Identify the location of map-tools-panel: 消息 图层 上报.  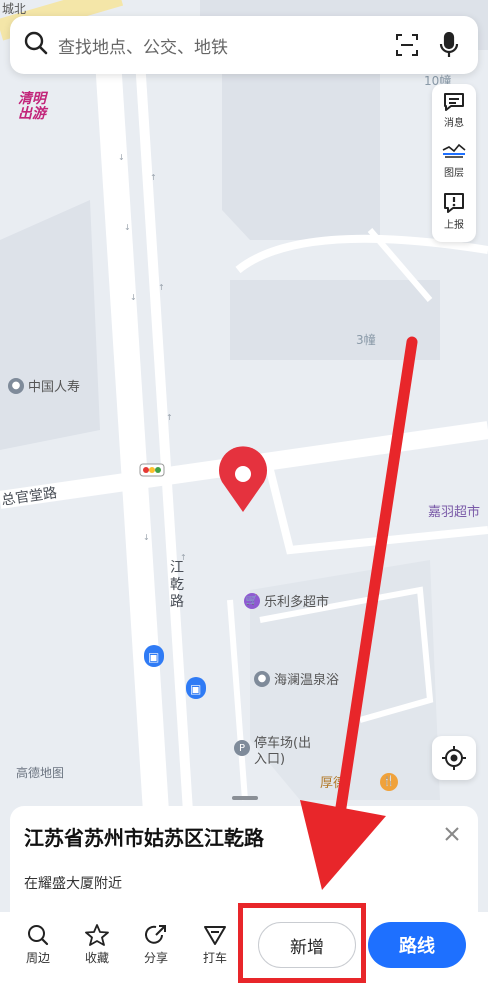
(454, 163).